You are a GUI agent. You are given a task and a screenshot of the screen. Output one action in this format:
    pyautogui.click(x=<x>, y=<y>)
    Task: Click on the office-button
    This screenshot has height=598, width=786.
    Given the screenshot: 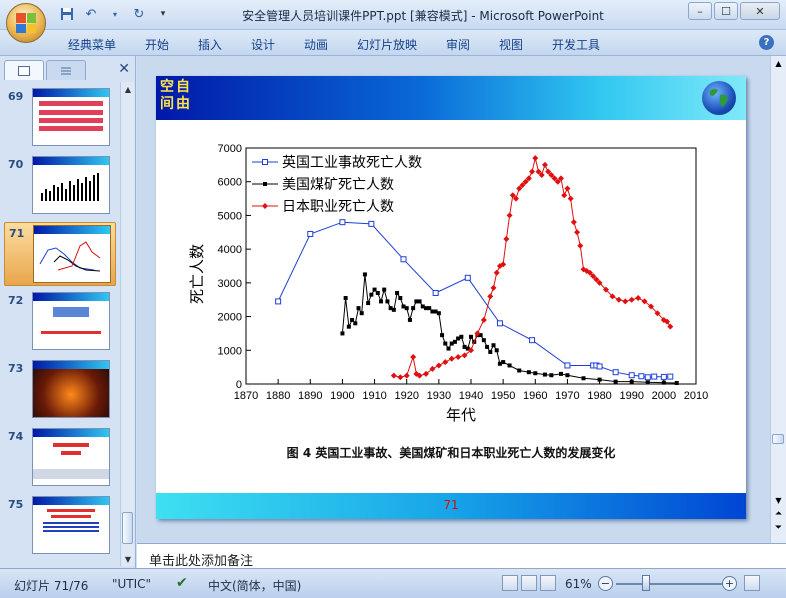 What is the action you would take?
    pyautogui.click(x=26, y=23)
    